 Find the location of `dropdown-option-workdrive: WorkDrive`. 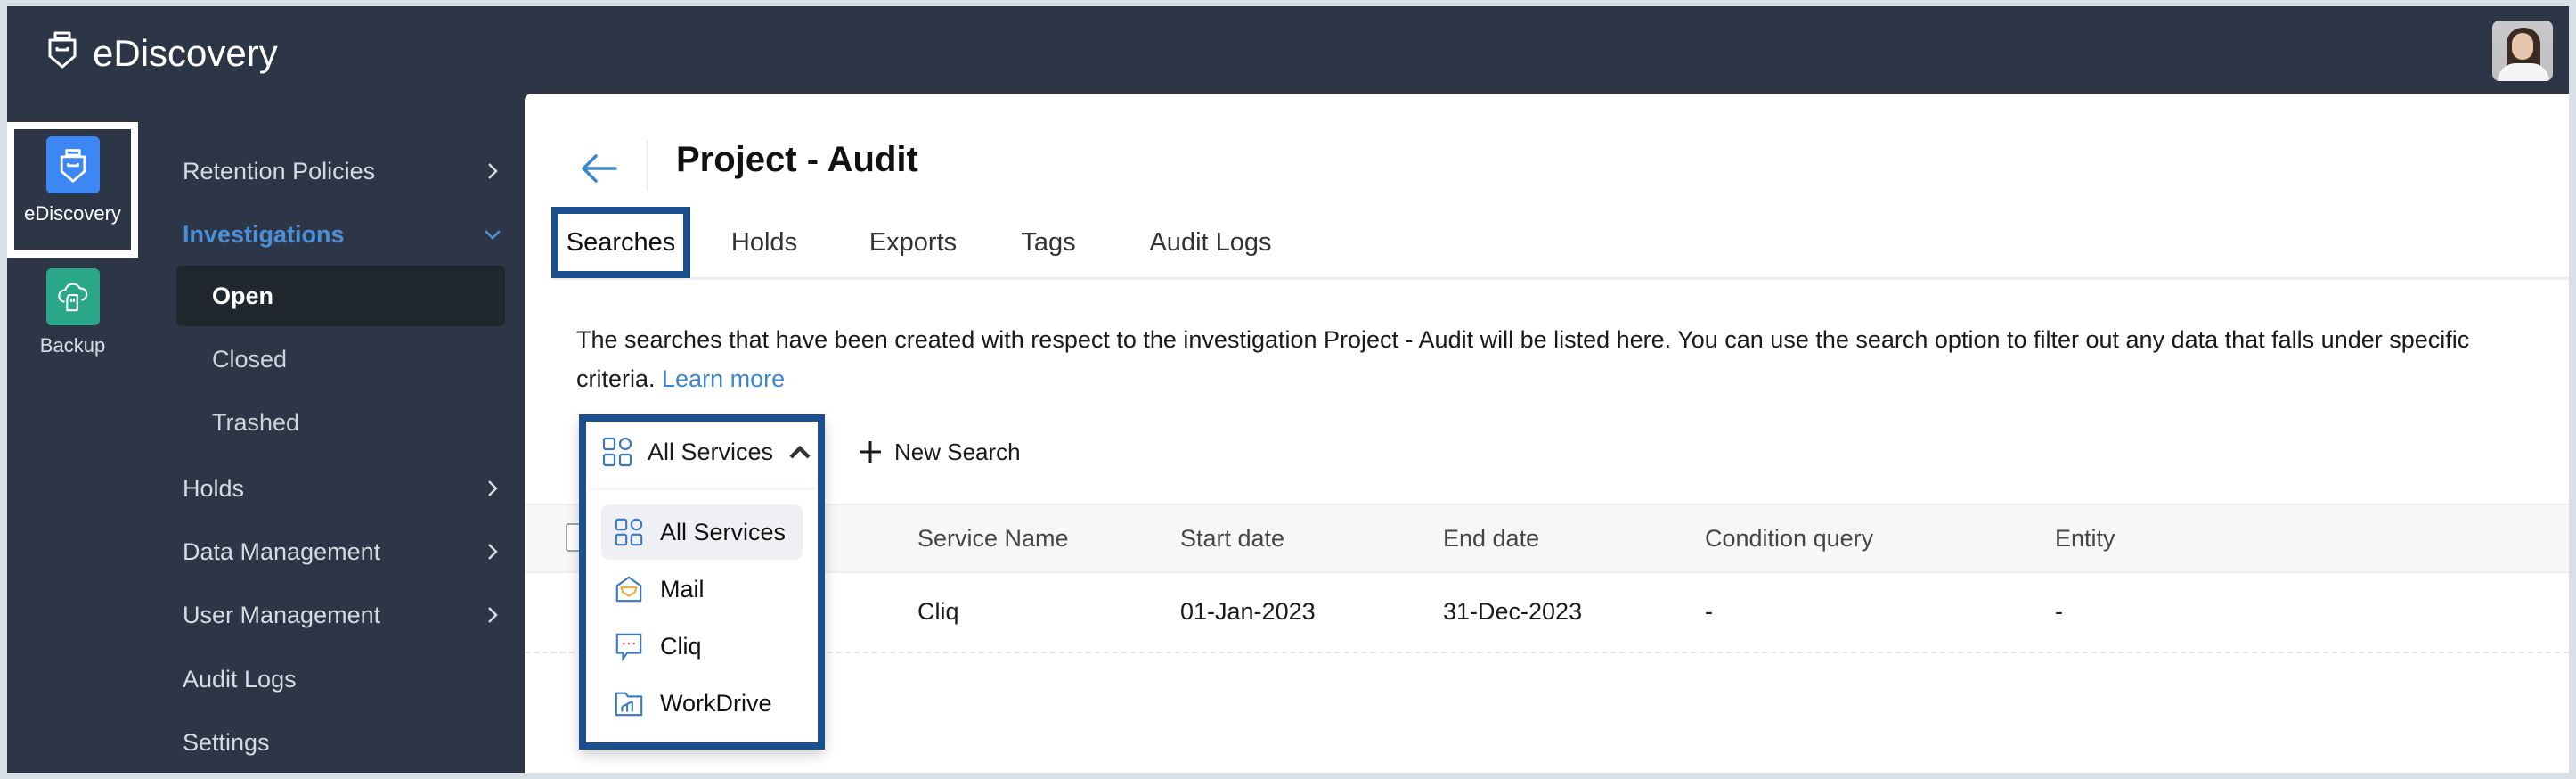

dropdown-option-workdrive: WorkDrive is located at coordinates (702, 703).